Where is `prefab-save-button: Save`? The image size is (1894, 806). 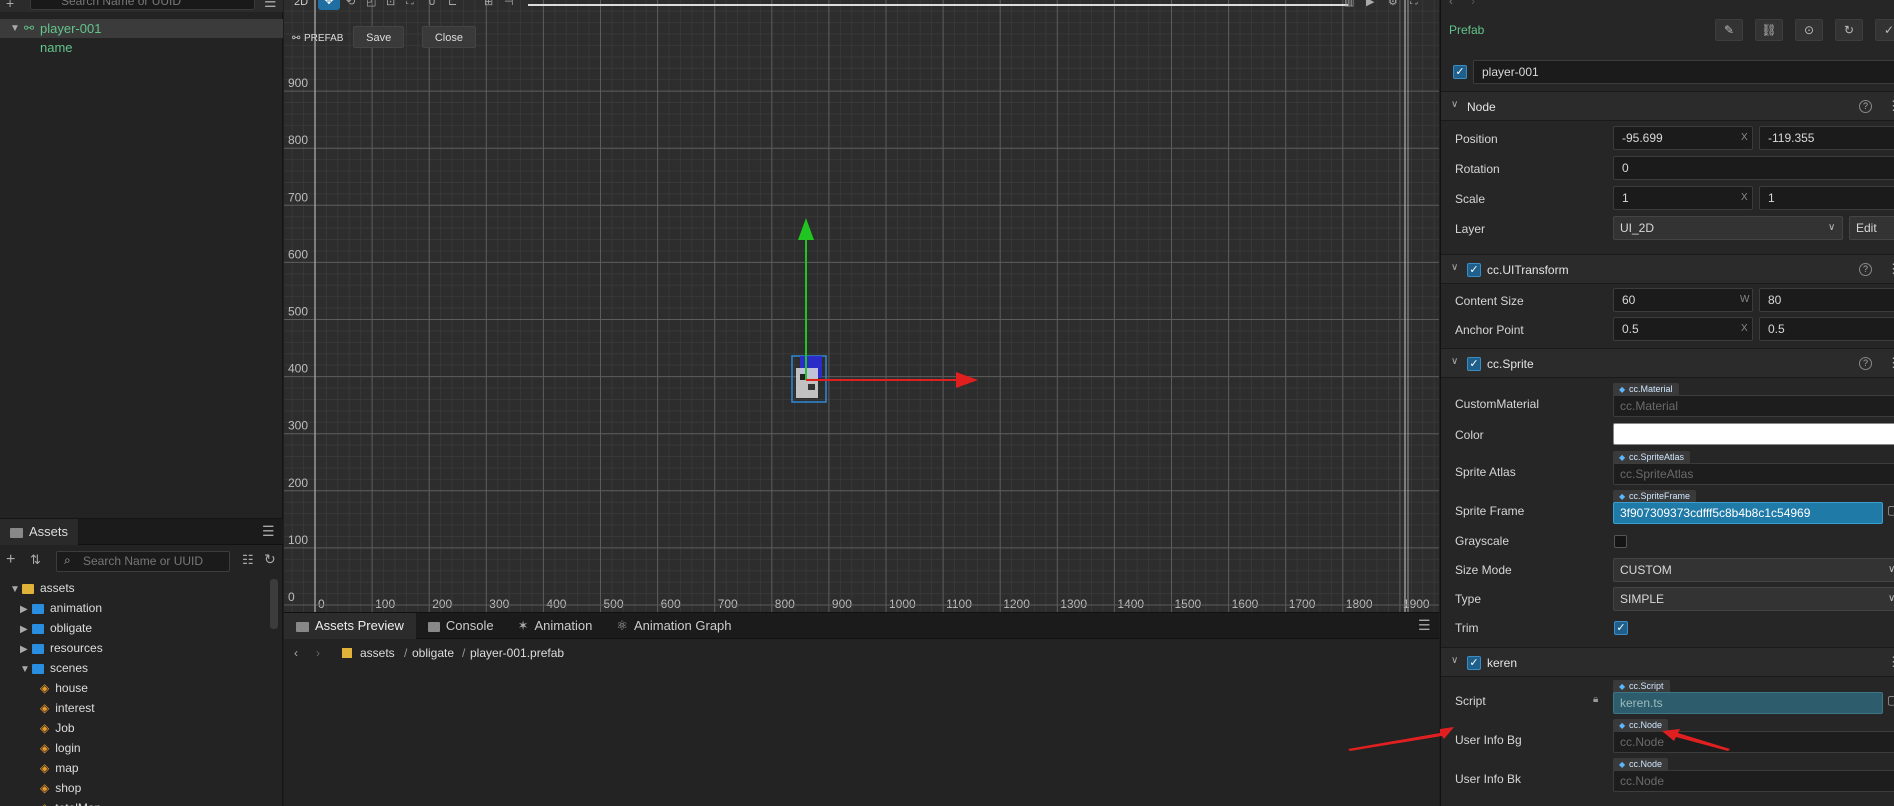
prefab-save-button: Save is located at coordinates (379, 37).